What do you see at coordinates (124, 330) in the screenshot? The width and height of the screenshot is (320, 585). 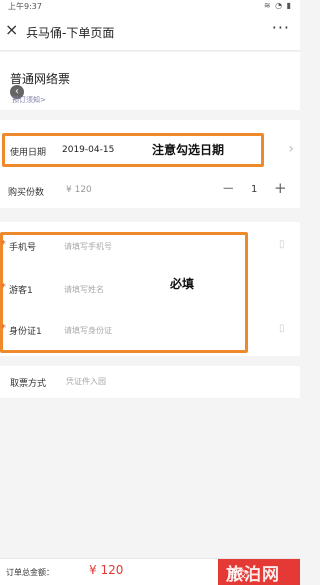 I see `id-card-input` at bounding box center [124, 330].